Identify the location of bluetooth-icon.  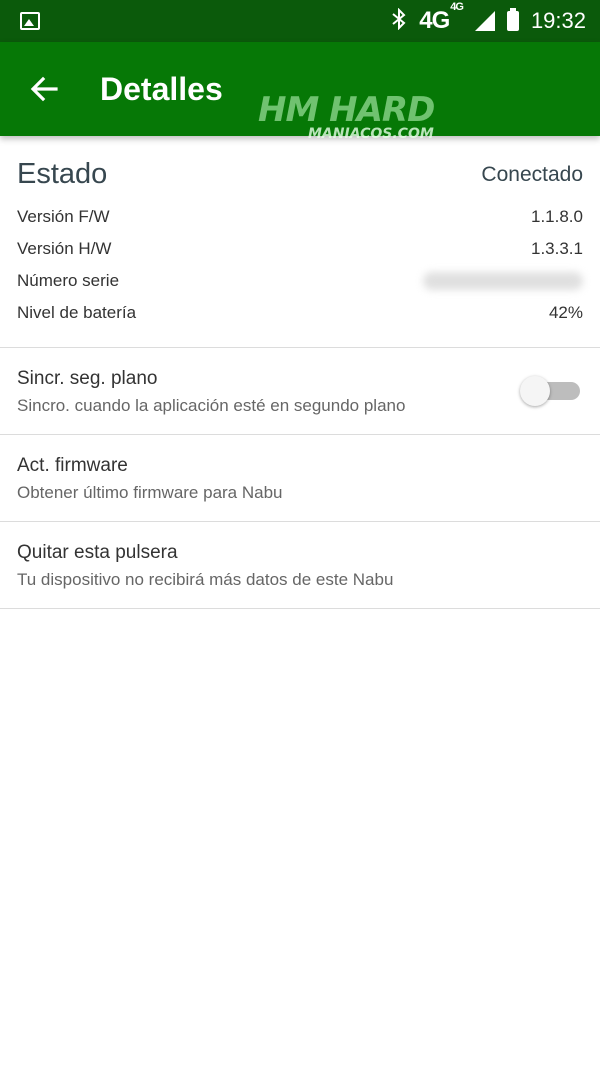
(399, 20).